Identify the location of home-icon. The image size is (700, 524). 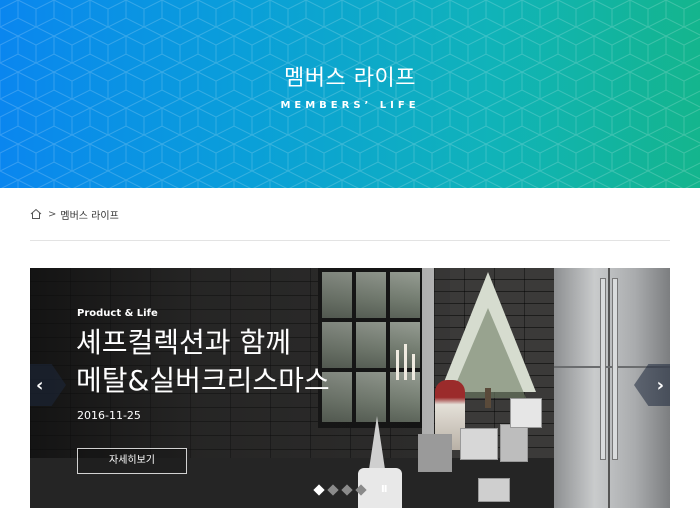
(36, 214).